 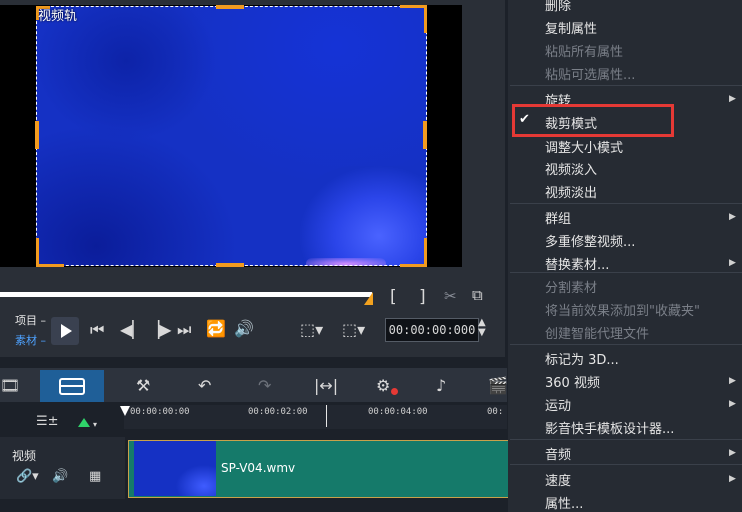 I want to click on aspect-ratio-icon: ⬚▾, so click(x=311, y=329).